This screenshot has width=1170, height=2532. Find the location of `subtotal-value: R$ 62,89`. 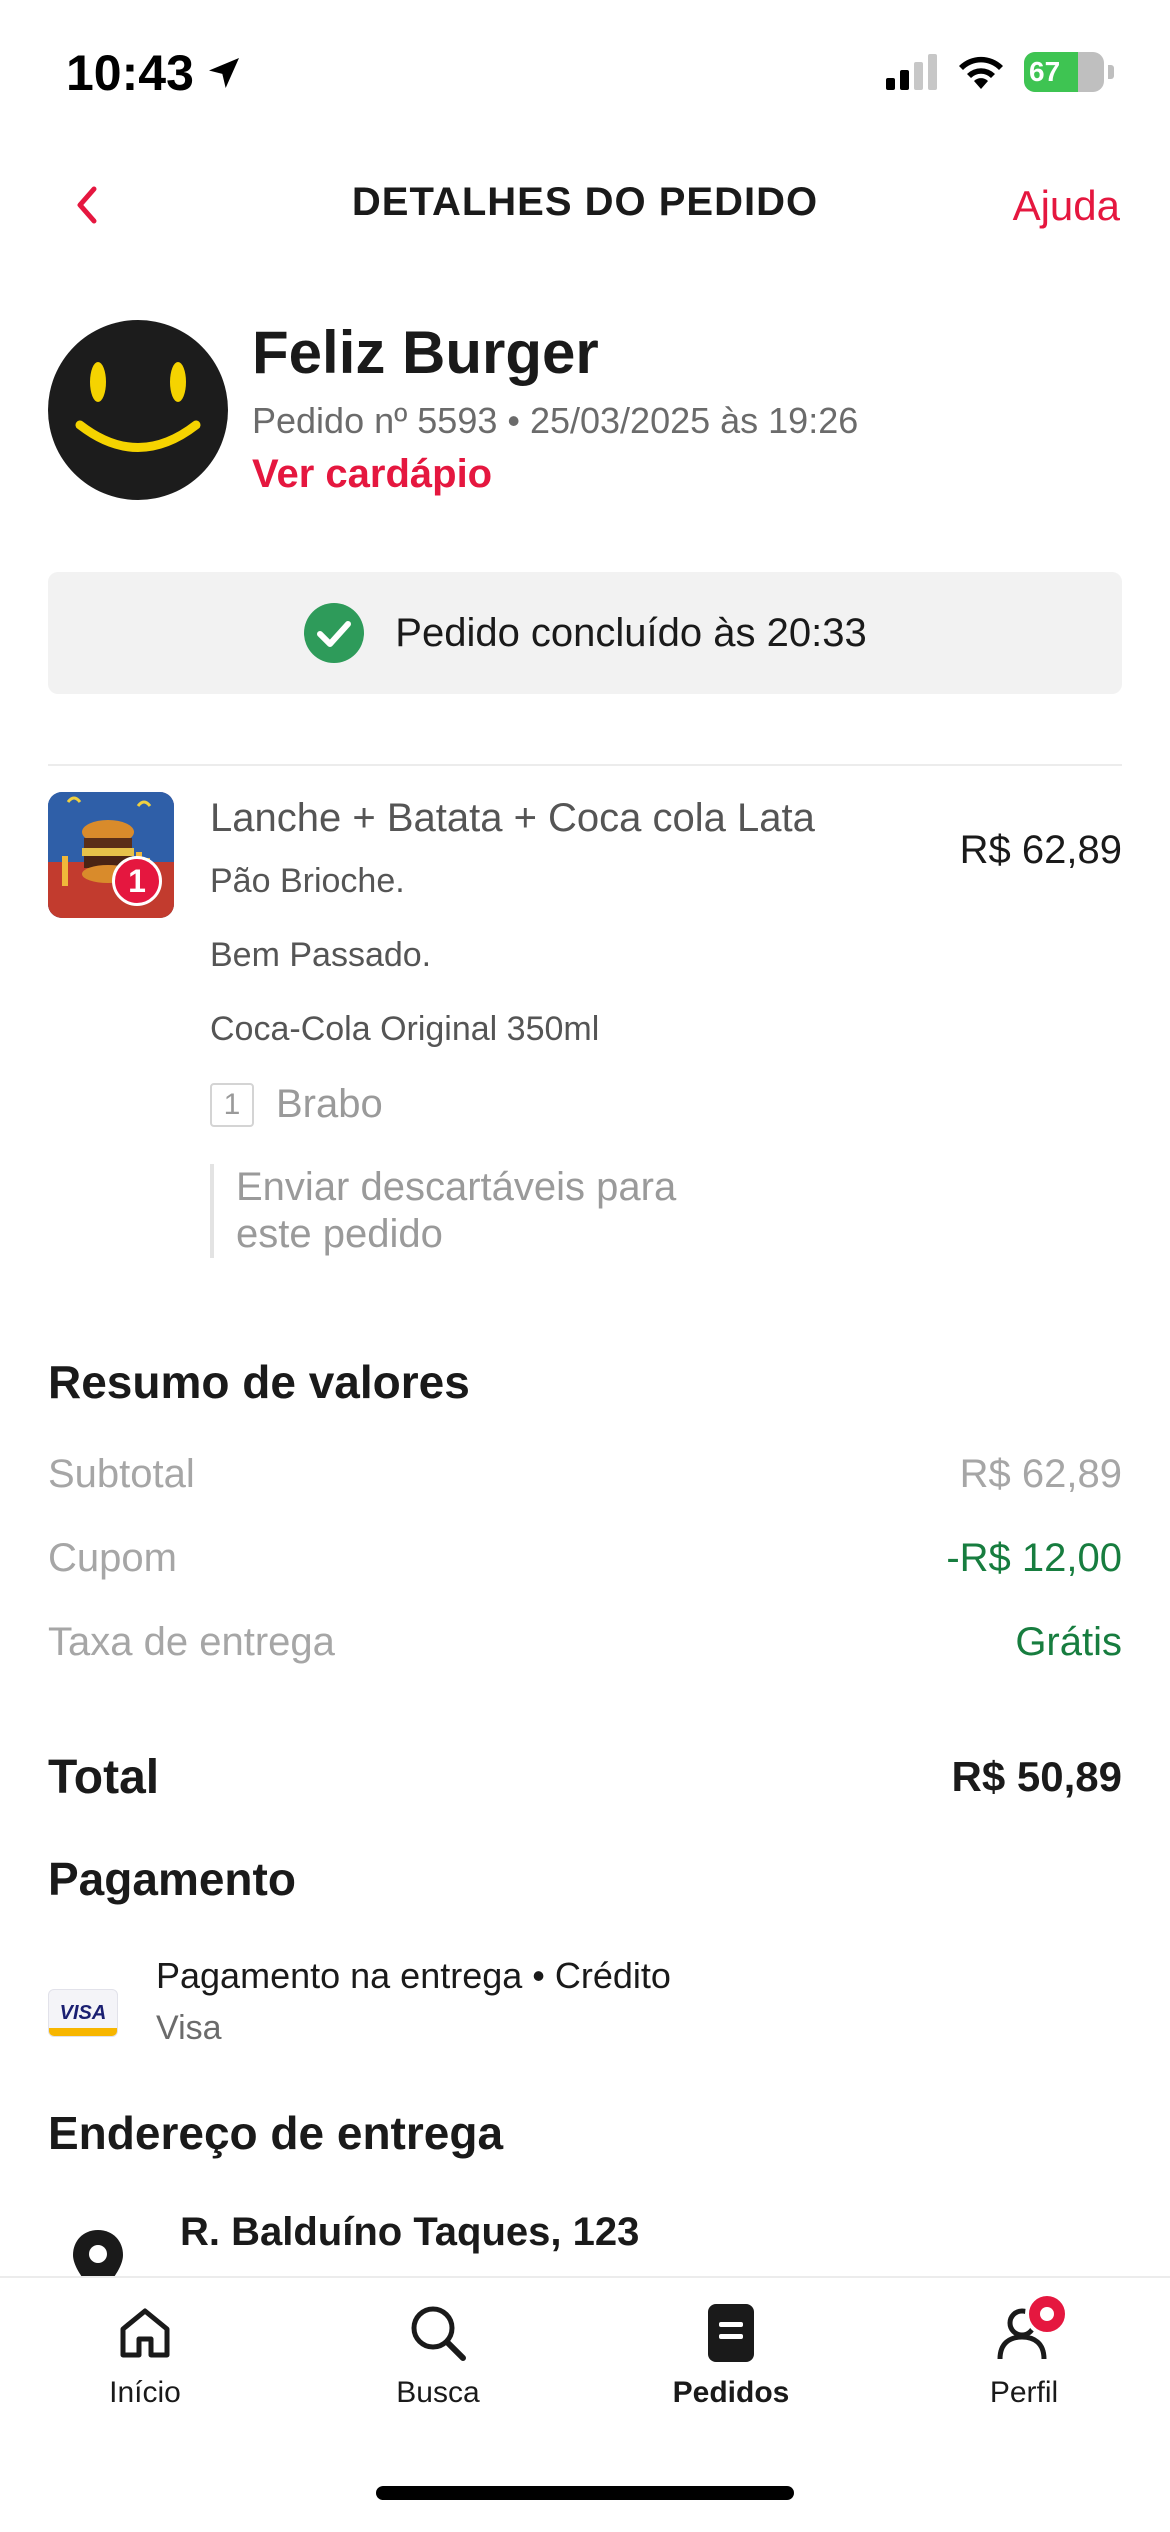

subtotal-value: R$ 62,89 is located at coordinates (1040, 1473).